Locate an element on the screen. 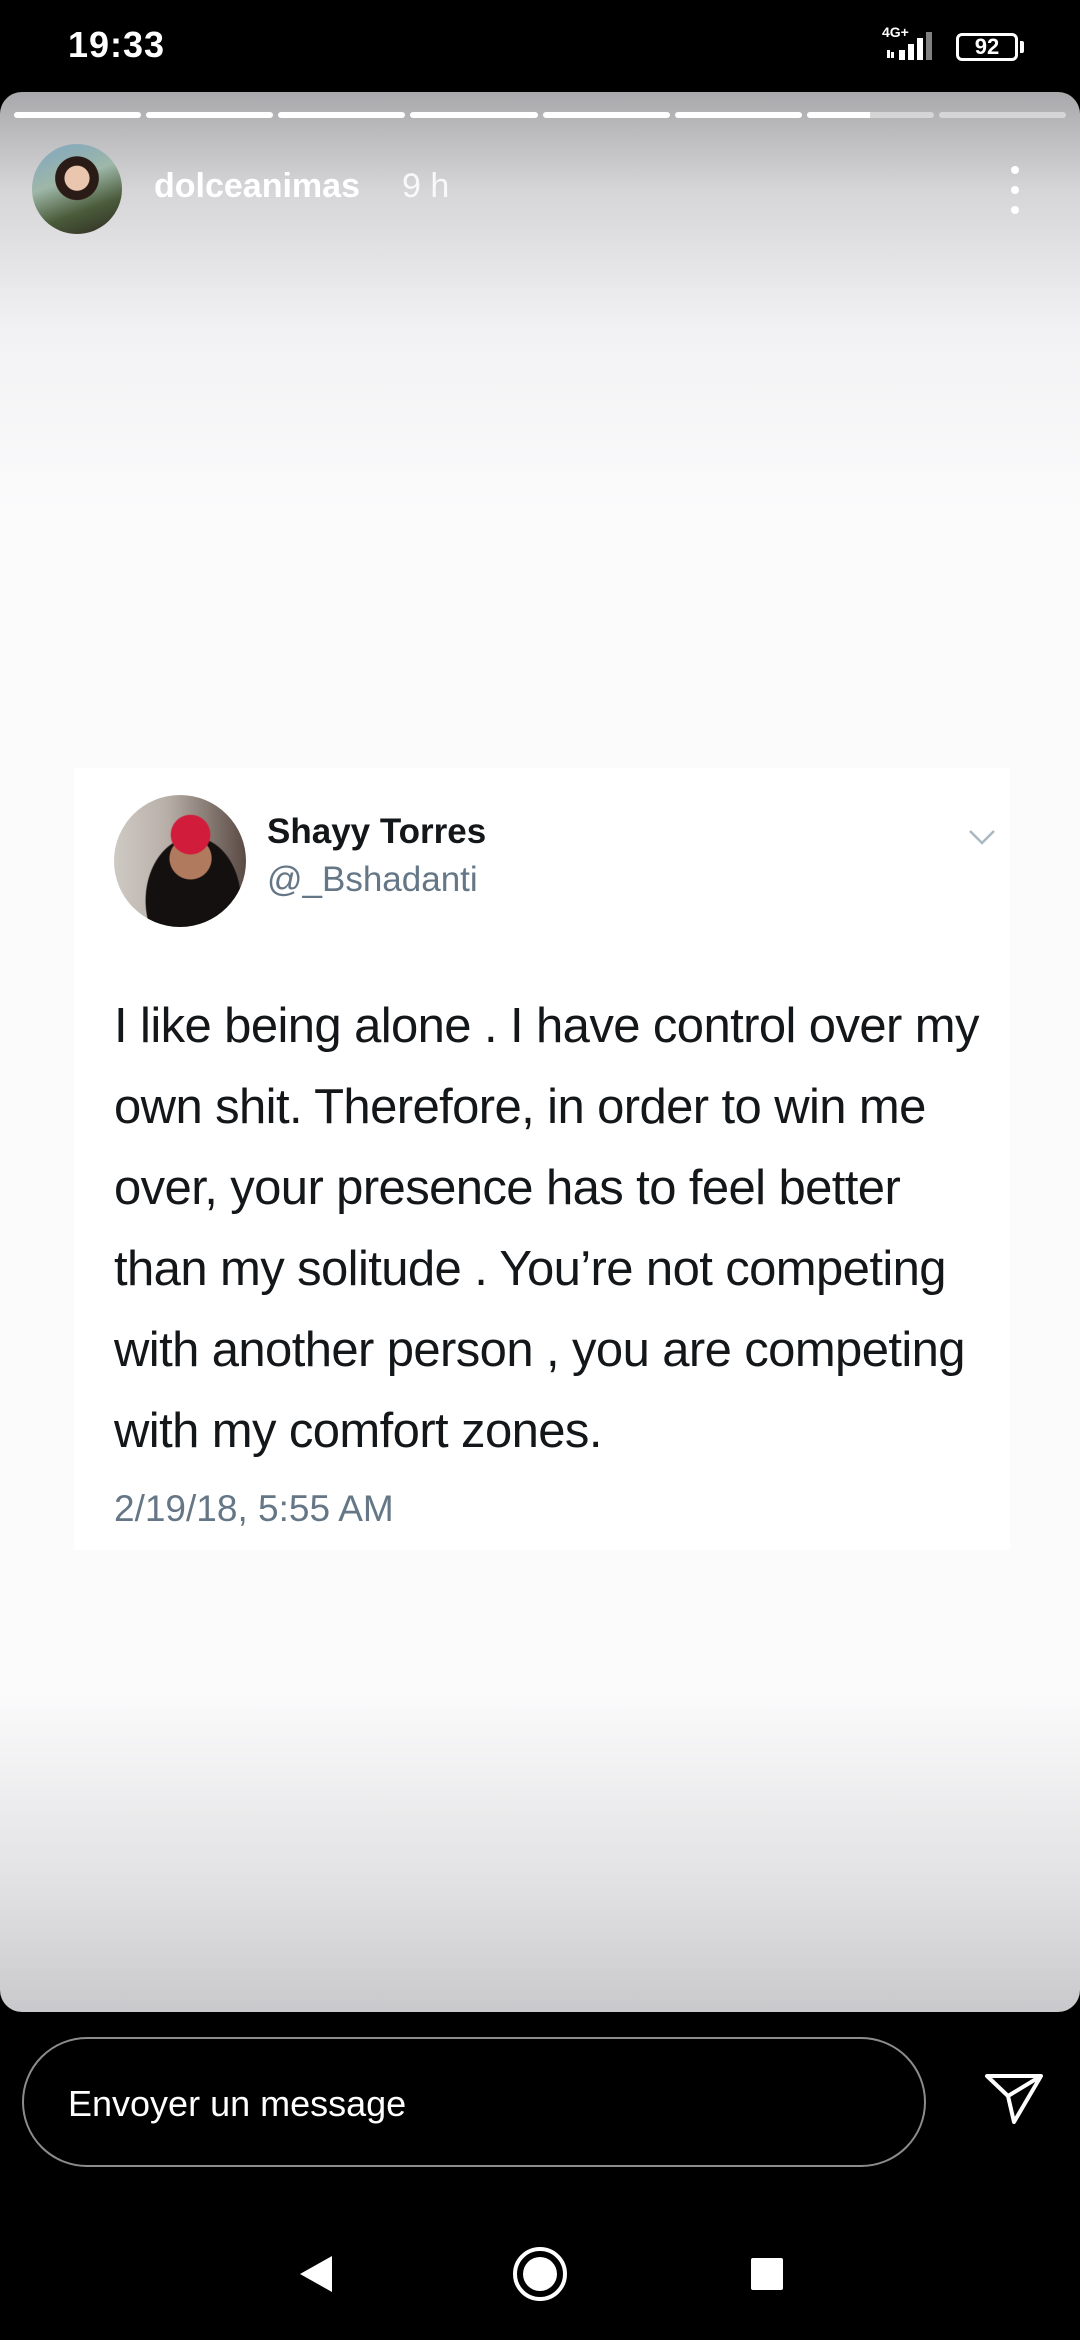 This screenshot has width=1080, height=2340. tweet-author-avatar is located at coordinates (180, 861).